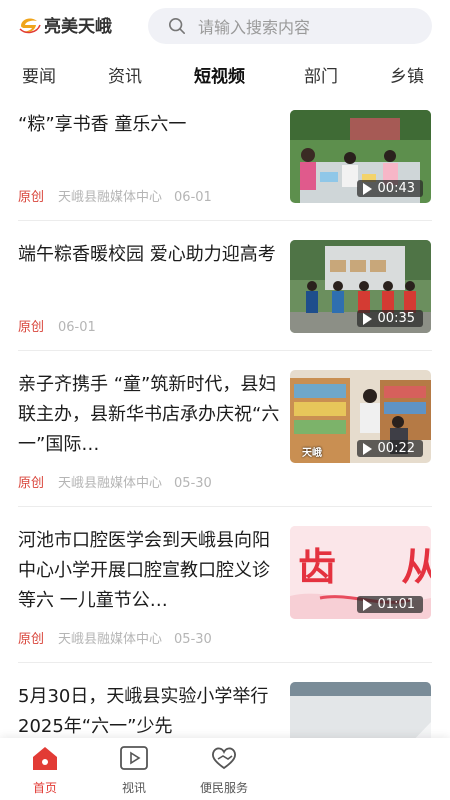 The width and height of the screenshot is (450, 800). What do you see at coordinates (396, 604) in the screenshot?
I see `duration-text: 01:01` at bounding box center [396, 604].